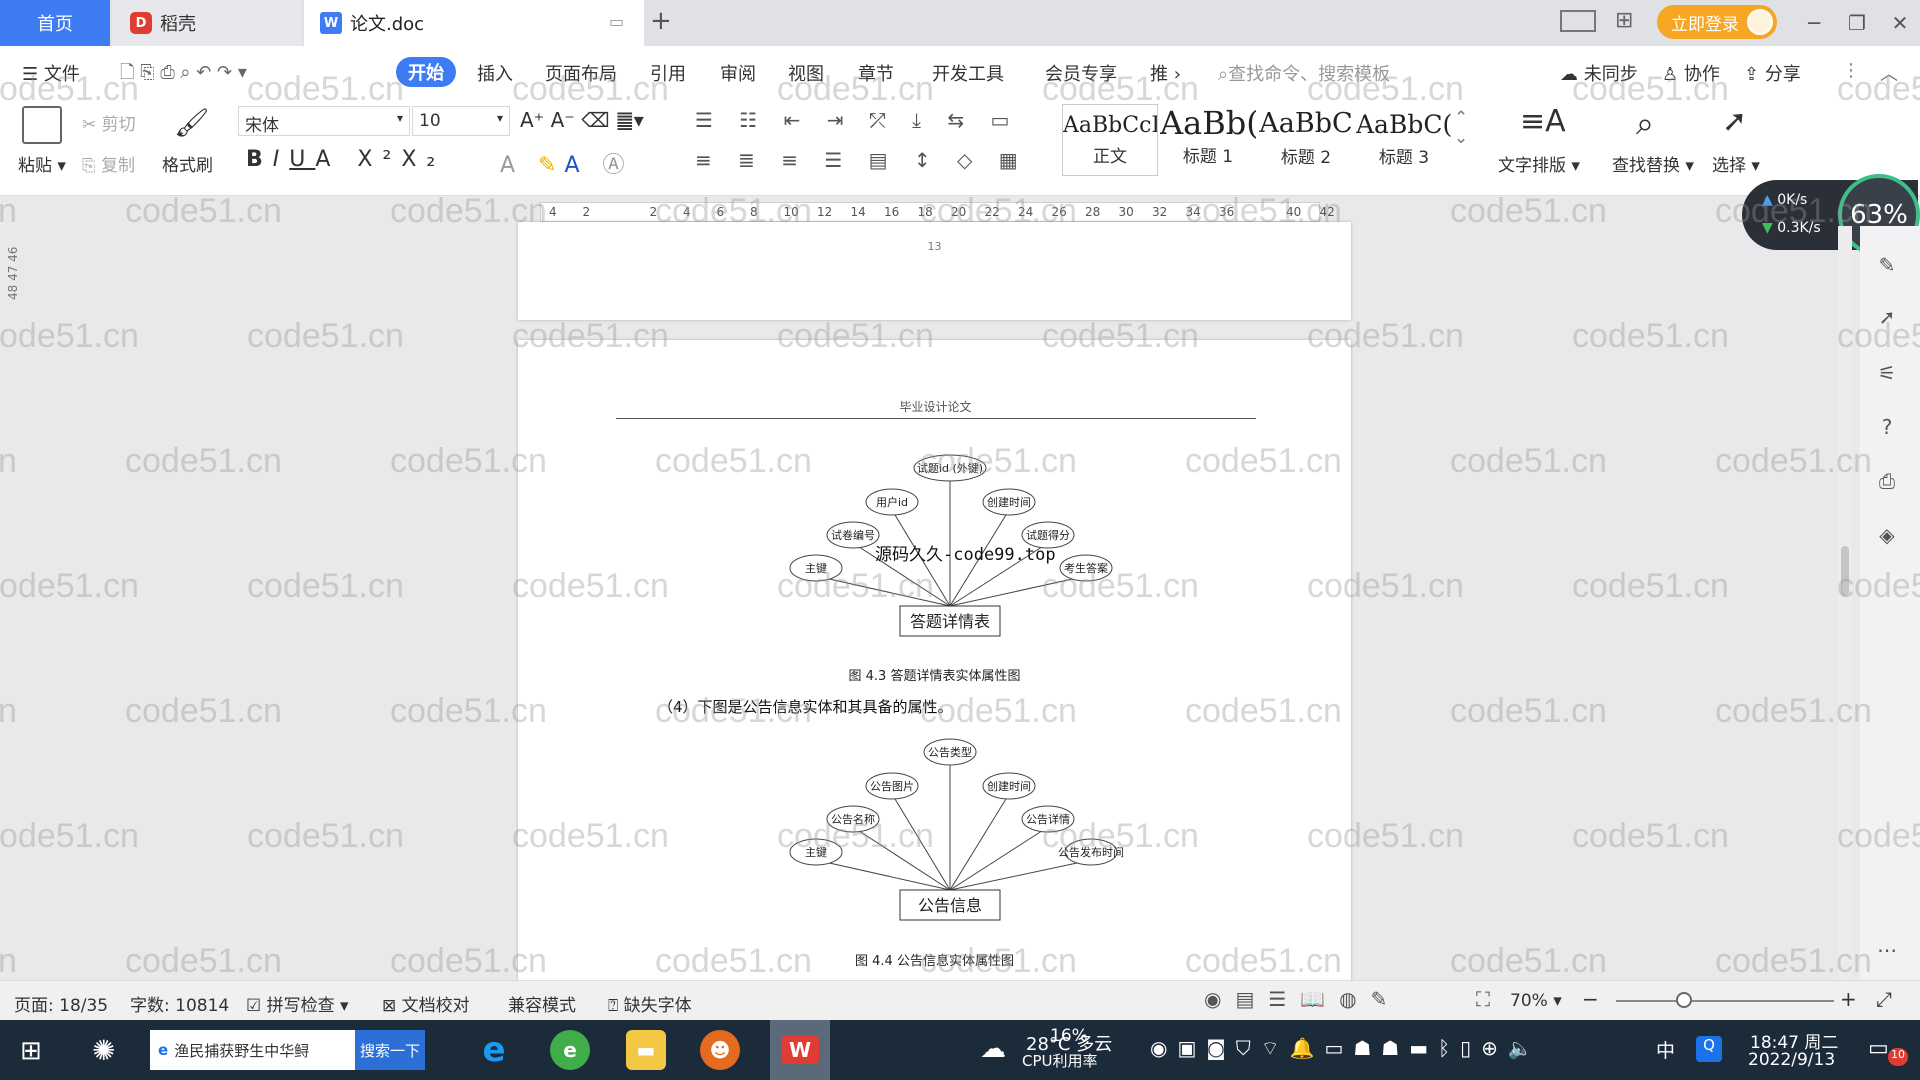  I want to click on font-grow-shrink-icons: A⁺ A⁻ ⌫ ䷀▾, so click(582, 120).